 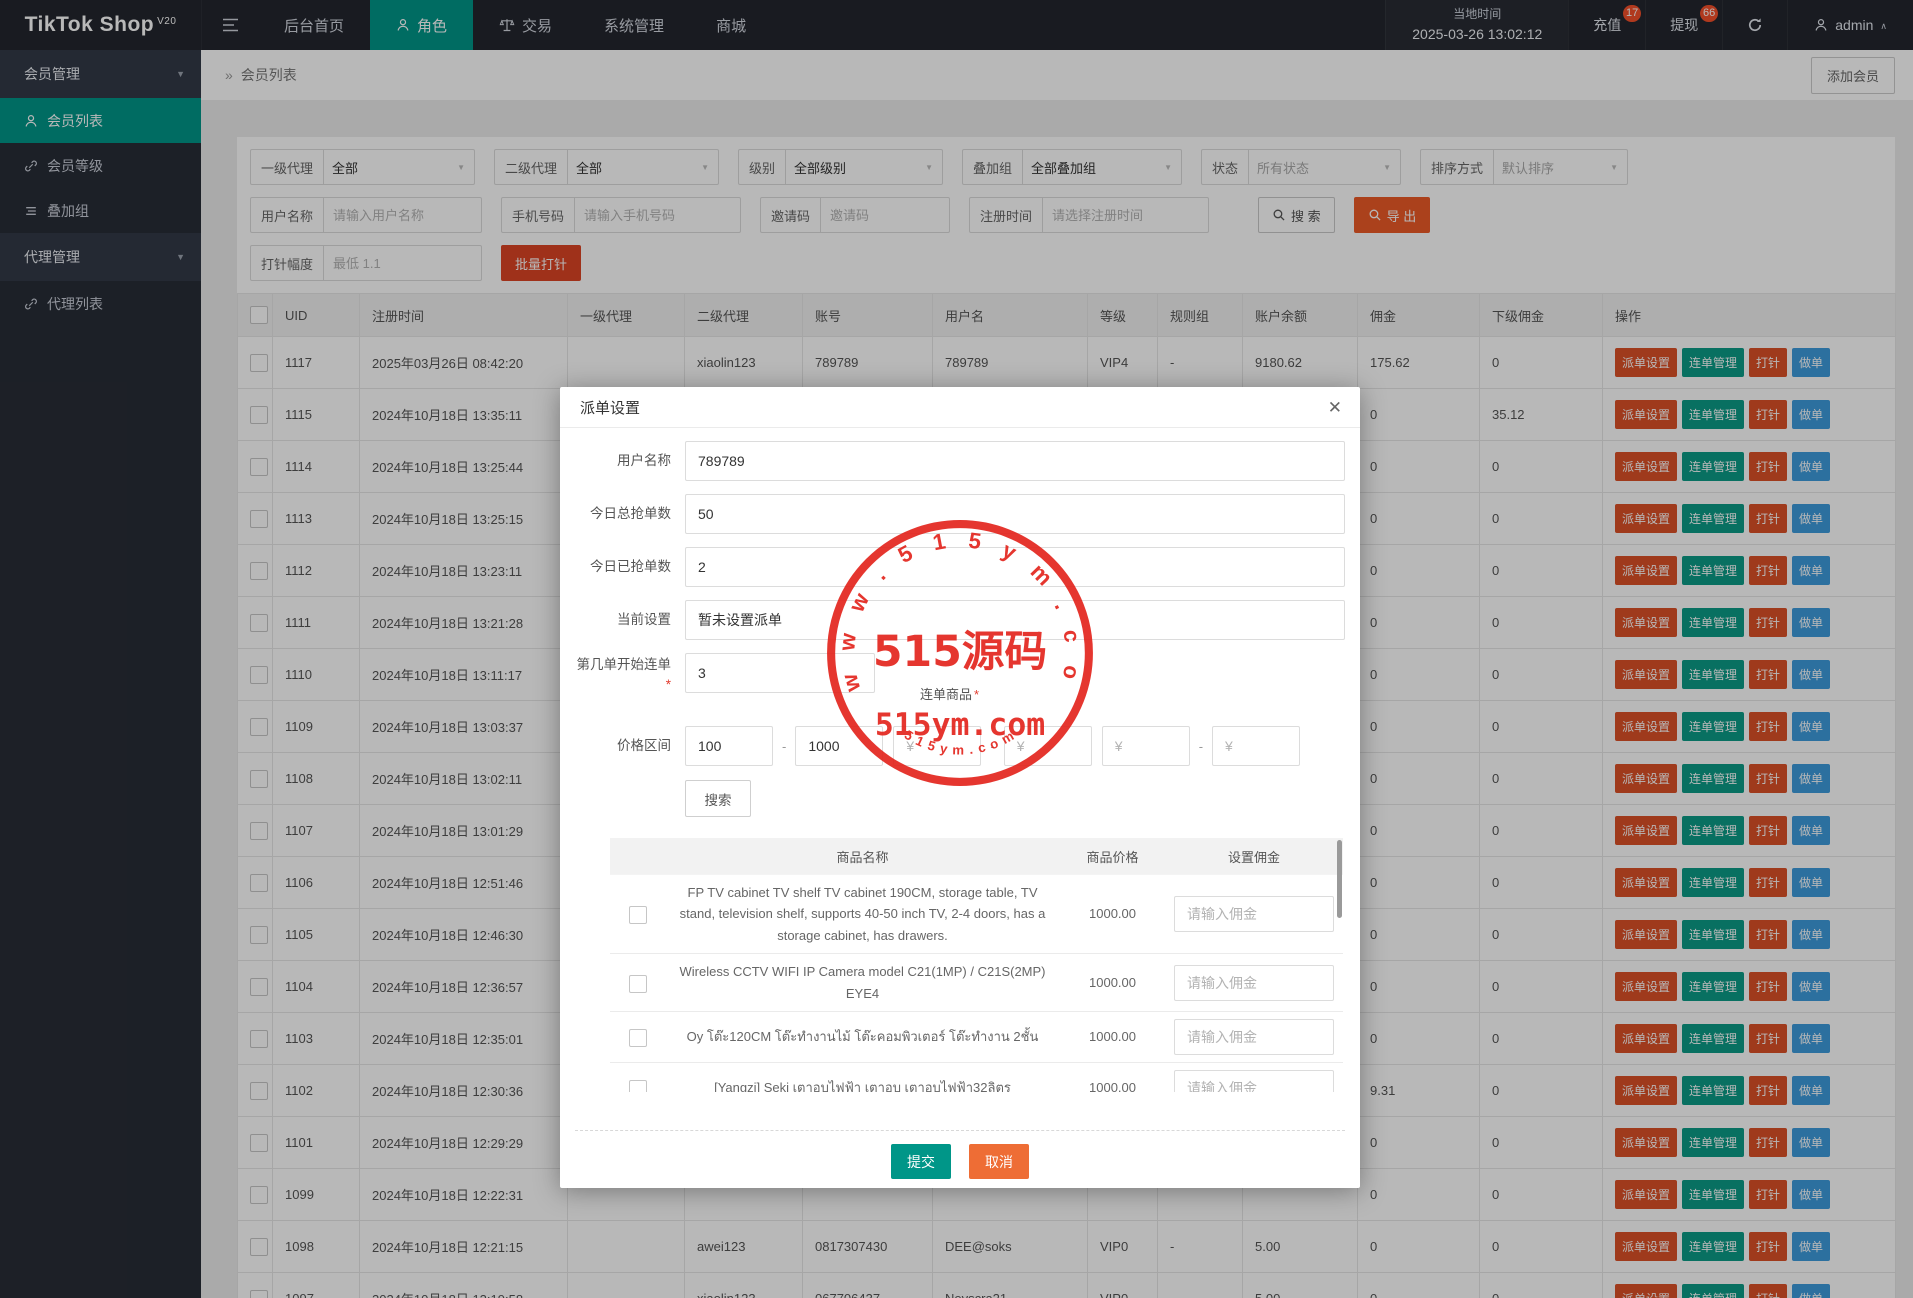 What do you see at coordinates (610, 408) in the screenshot?
I see `modal-title: 派单设置` at bounding box center [610, 408].